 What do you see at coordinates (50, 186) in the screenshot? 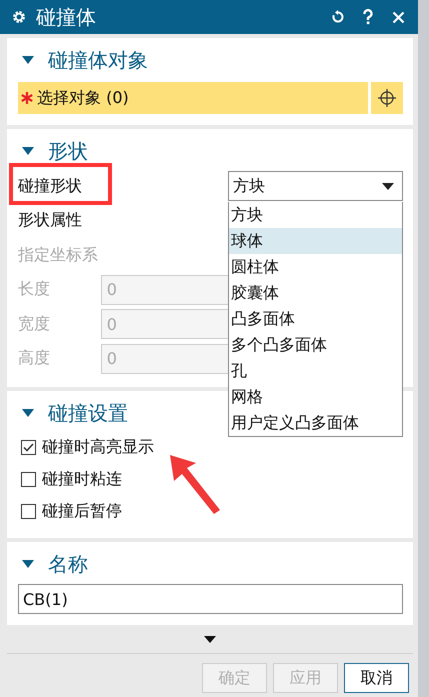
I see `shape-label: 碰撞形状` at bounding box center [50, 186].